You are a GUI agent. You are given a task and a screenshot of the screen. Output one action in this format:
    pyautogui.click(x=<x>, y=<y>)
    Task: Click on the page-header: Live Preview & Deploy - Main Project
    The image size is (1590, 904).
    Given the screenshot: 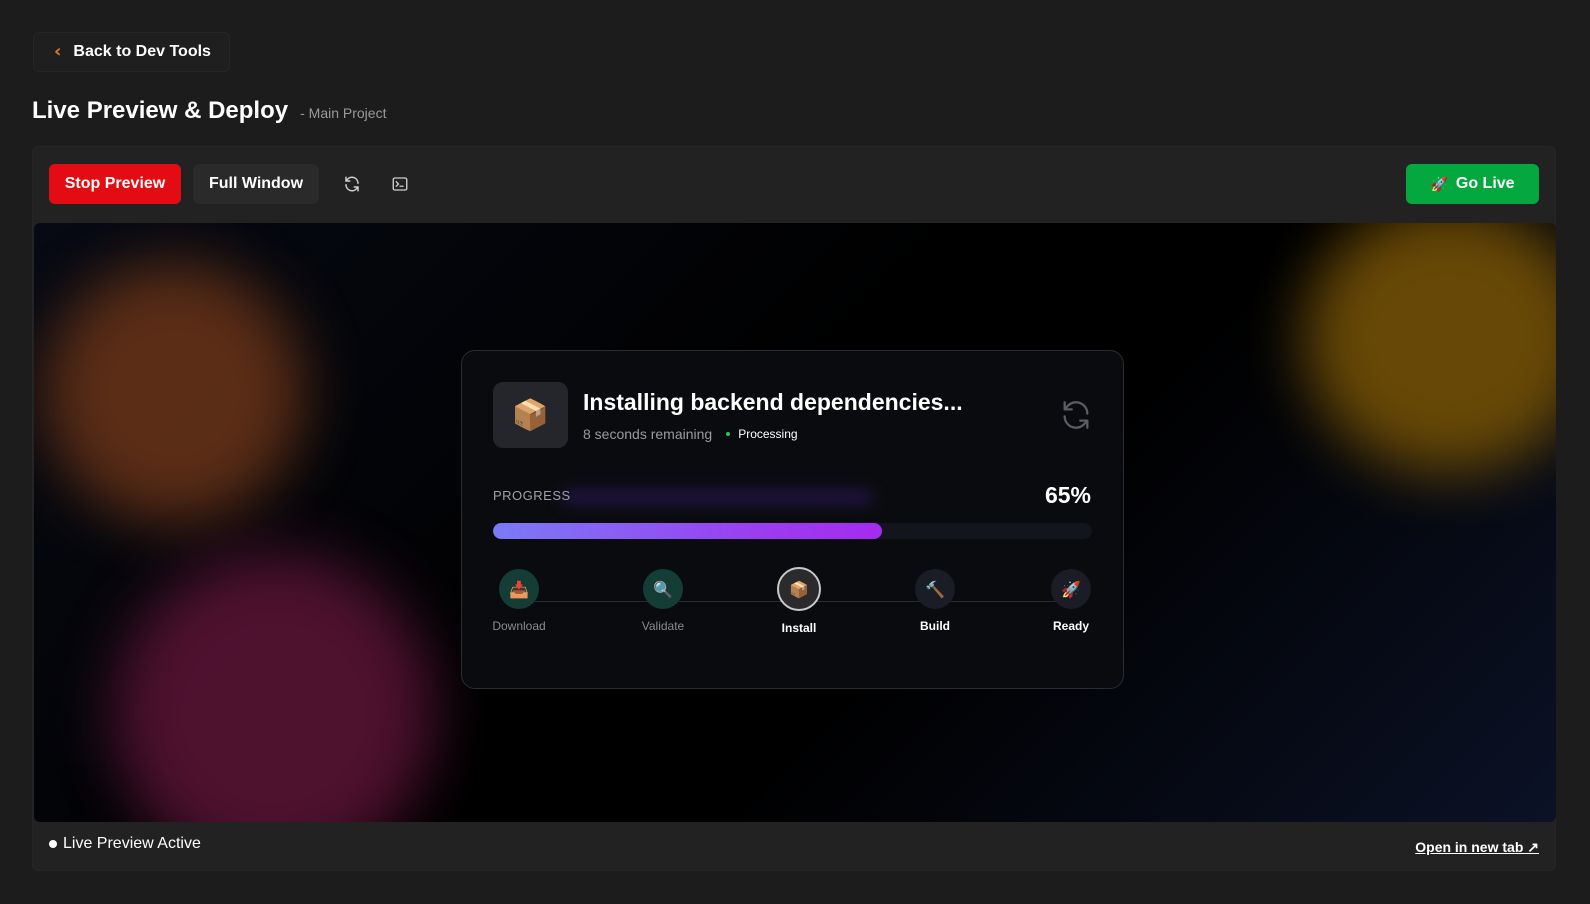 What is the action you would take?
    pyautogui.click(x=209, y=111)
    